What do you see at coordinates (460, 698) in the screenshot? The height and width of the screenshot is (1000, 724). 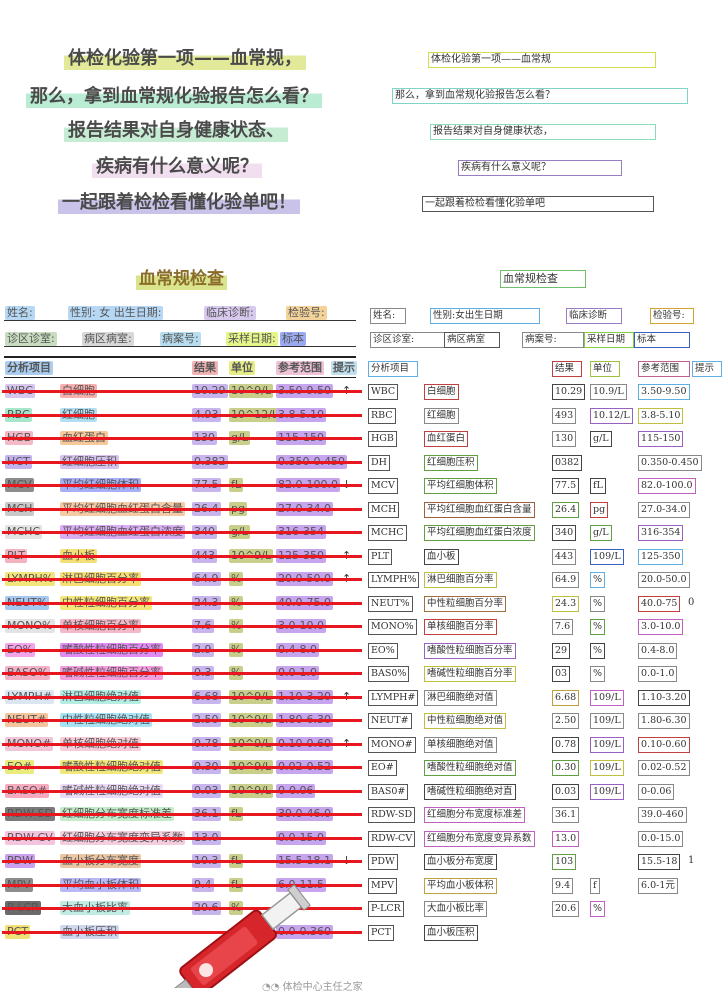 I see `row-box-name: 淋巴细胞绝对值` at bounding box center [460, 698].